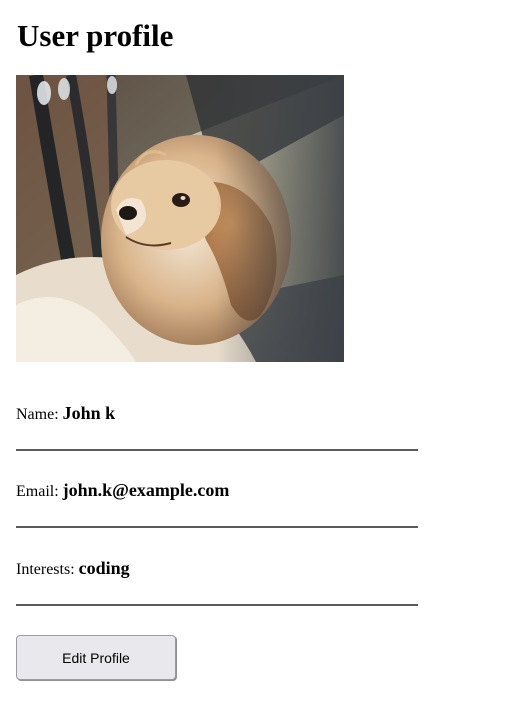  Describe the element at coordinates (95, 35) in the screenshot. I see `page-title: User profile` at that location.